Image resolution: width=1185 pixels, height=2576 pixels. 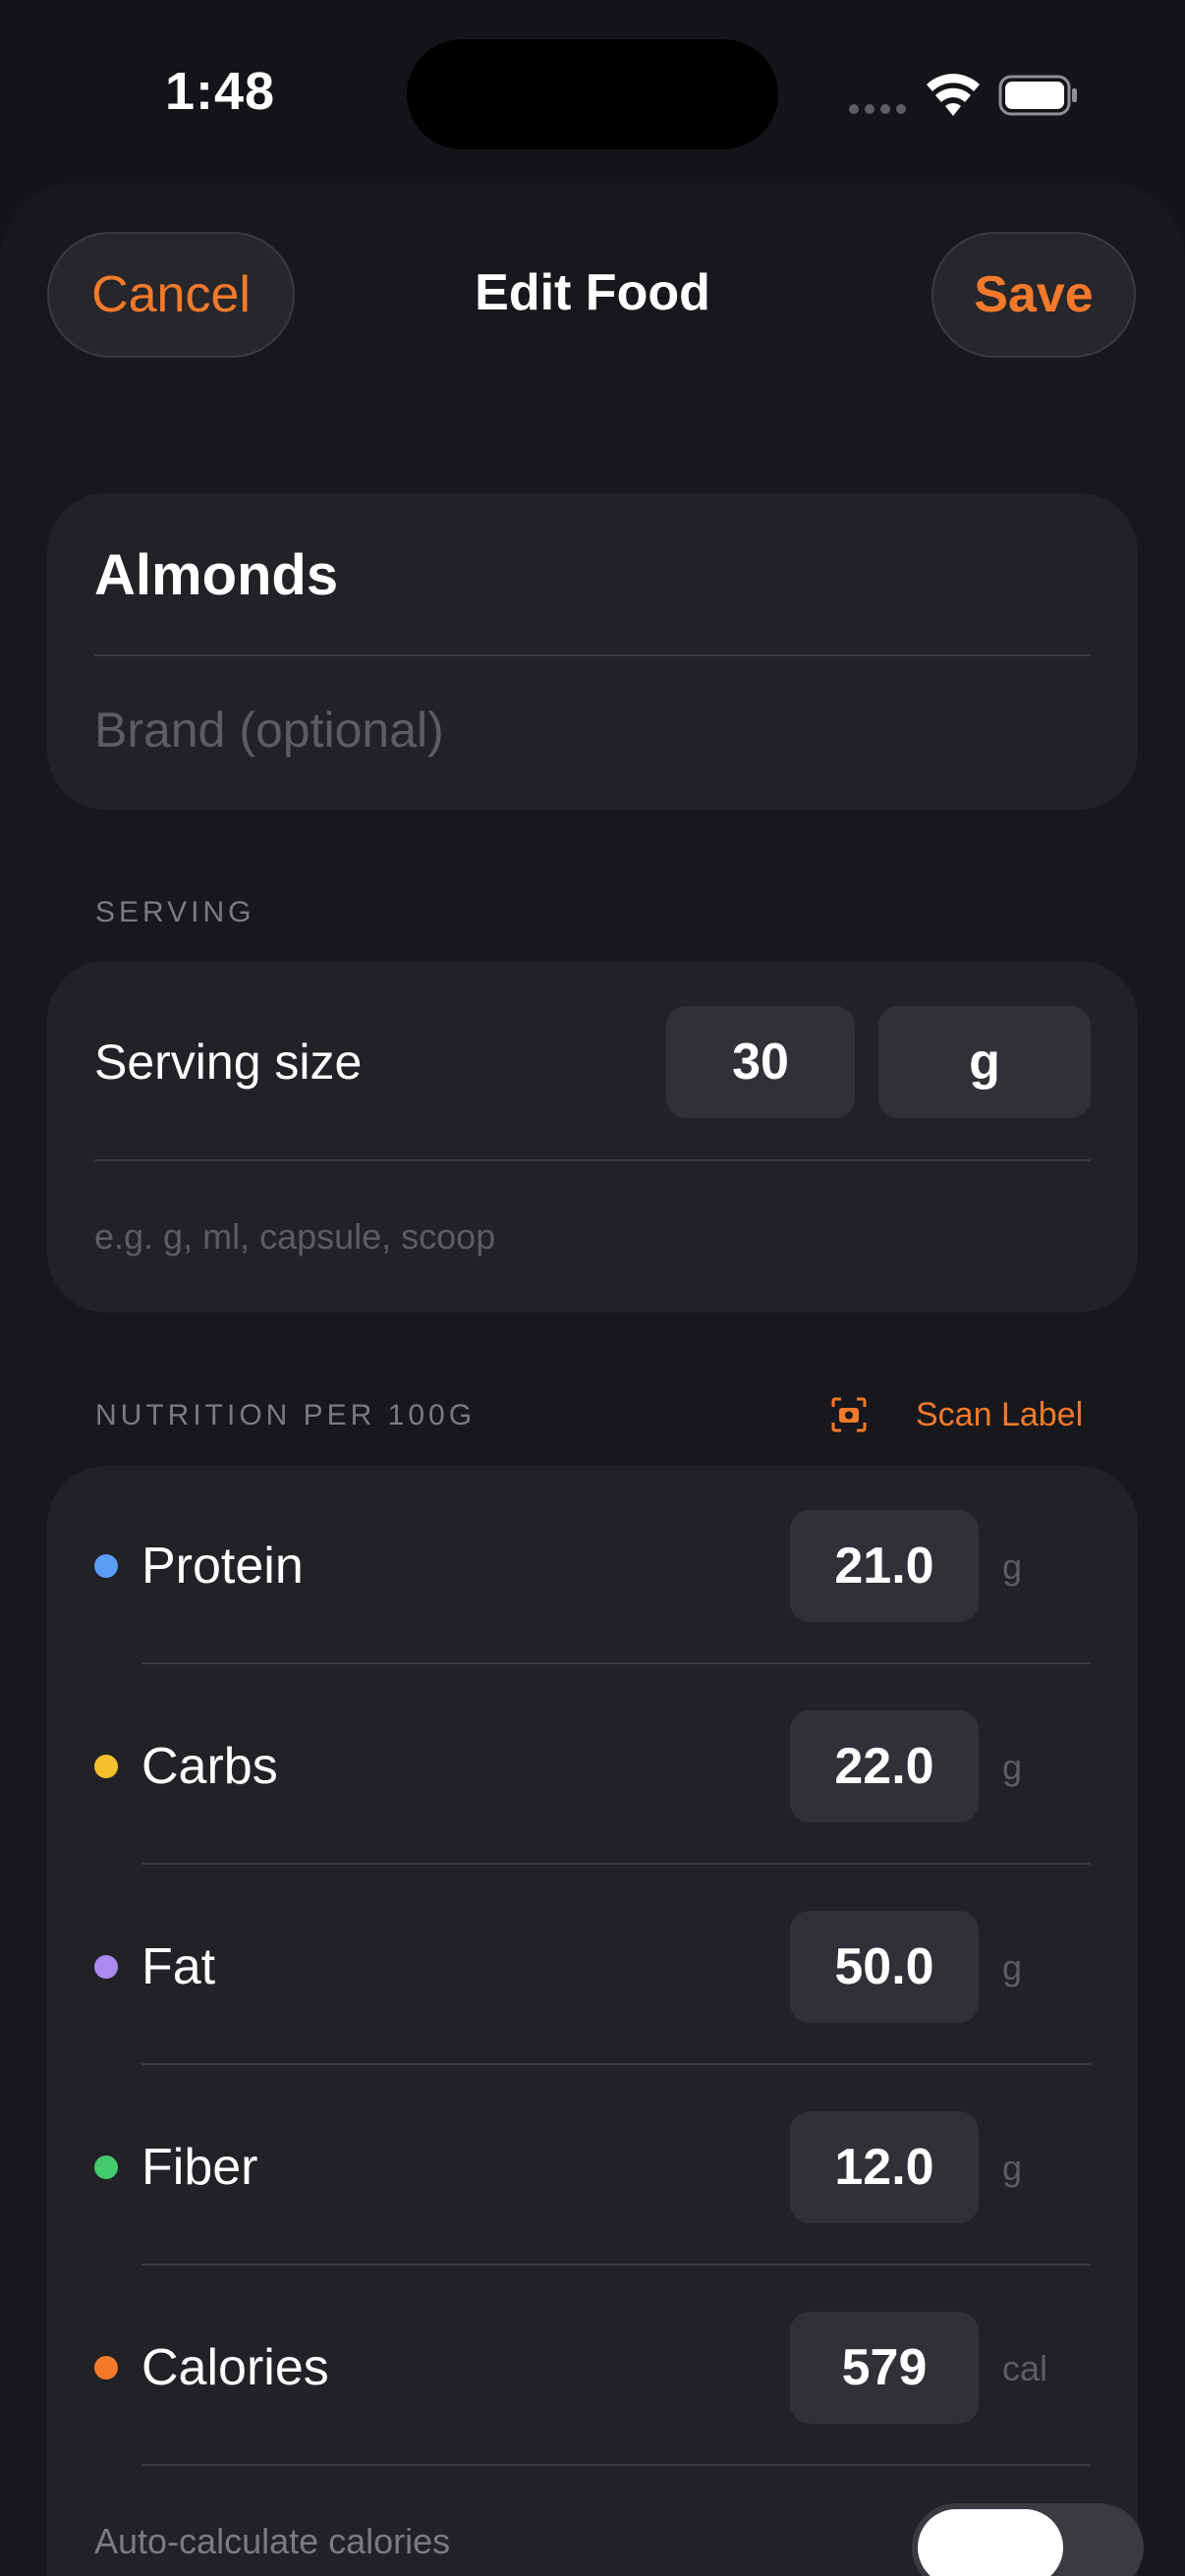 I want to click on nutrition-section-label: NUTRITION PER 100G, so click(x=286, y=1415).